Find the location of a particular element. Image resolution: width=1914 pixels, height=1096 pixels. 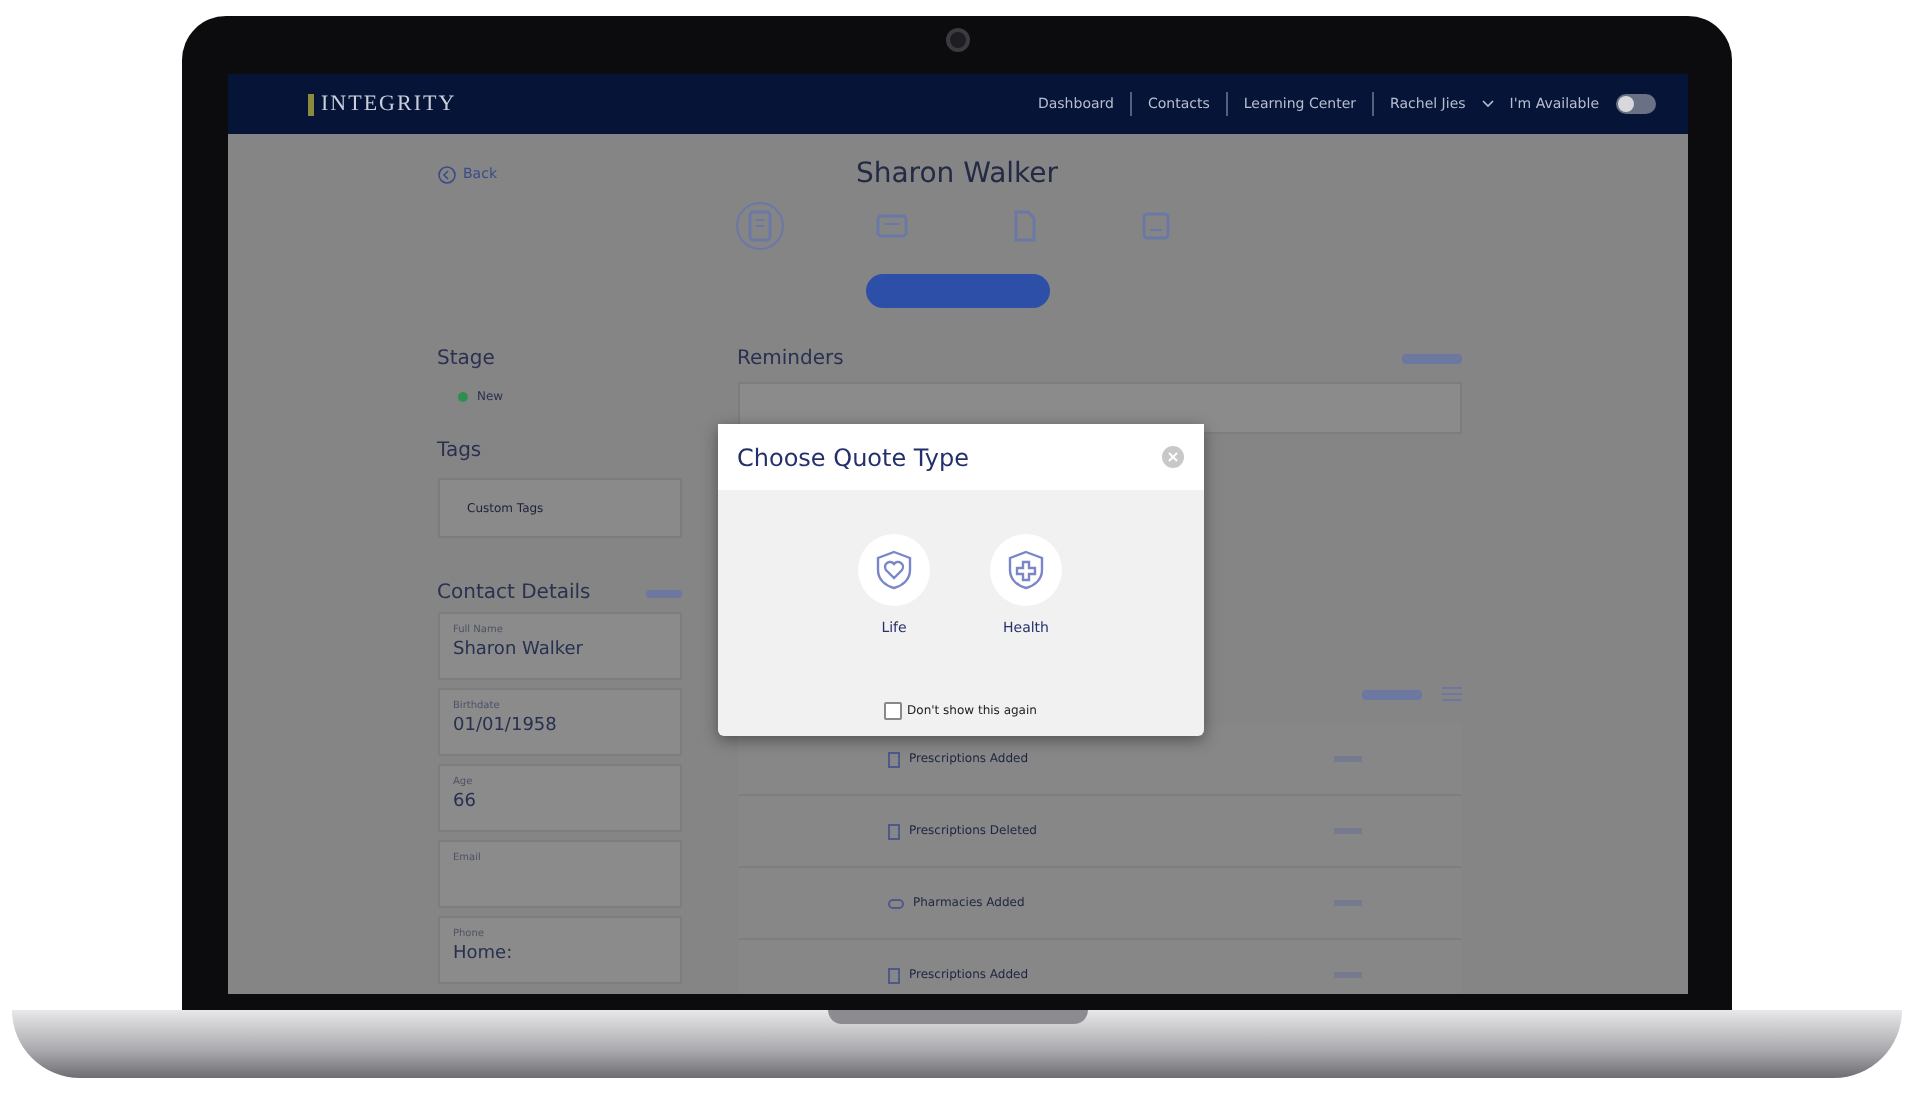

contact-name: Sharon Walker is located at coordinates (957, 174).